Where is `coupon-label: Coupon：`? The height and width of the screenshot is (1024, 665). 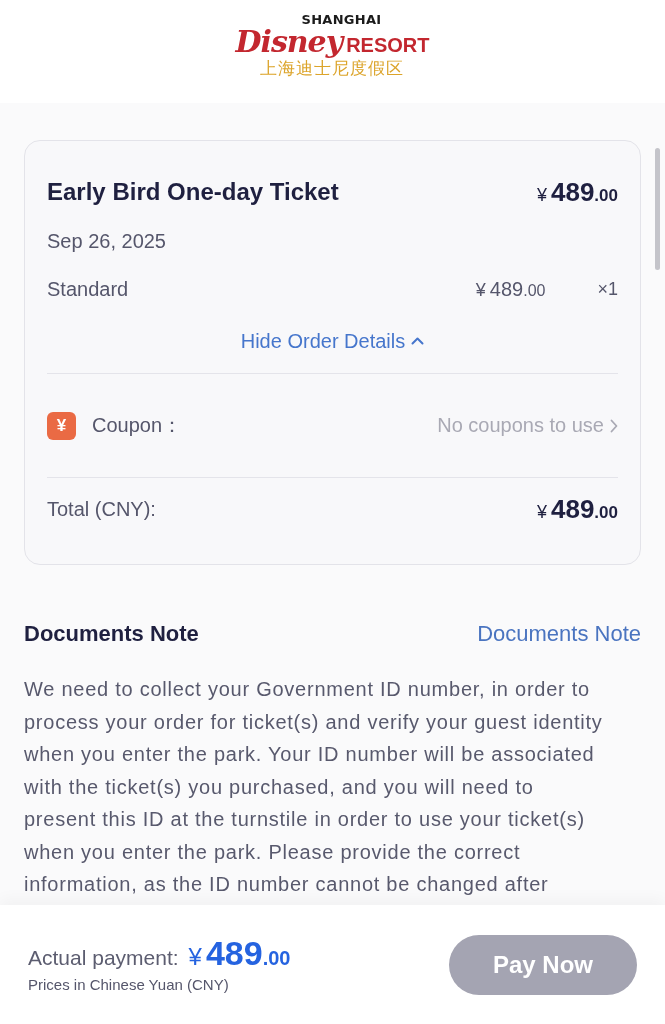 coupon-label: Coupon： is located at coordinates (138, 425).